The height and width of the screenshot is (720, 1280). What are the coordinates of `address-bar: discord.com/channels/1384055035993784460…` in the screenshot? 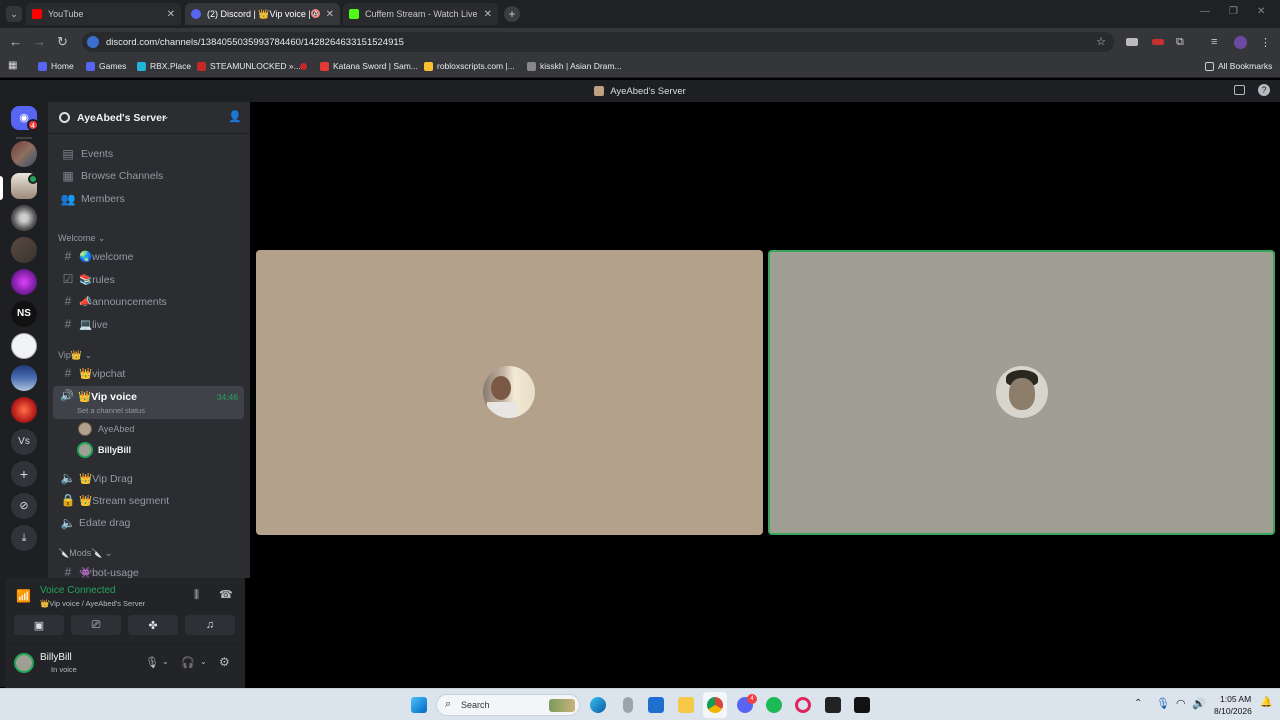 It's located at (598, 42).